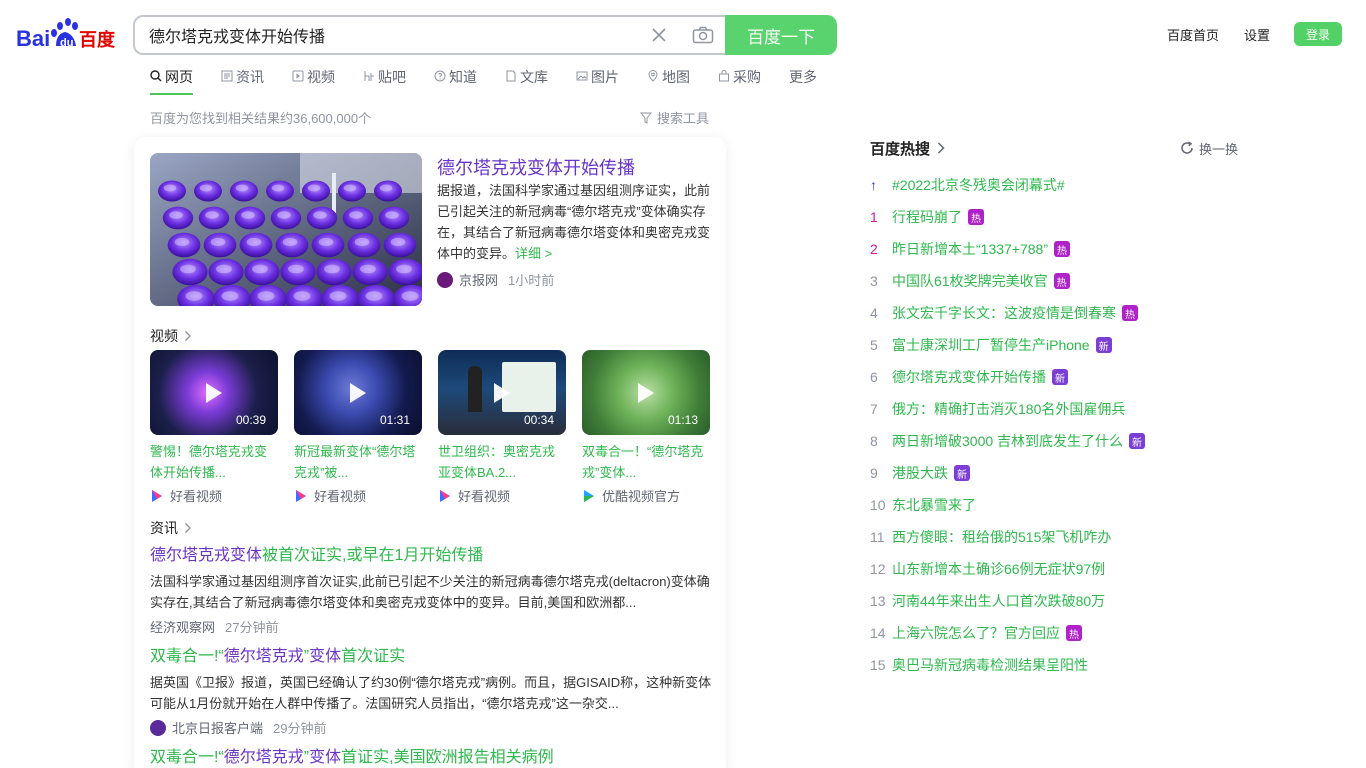 This screenshot has height=768, width=1366. Describe the element at coordinates (646, 118) in the screenshot. I see `filter-icon` at that location.